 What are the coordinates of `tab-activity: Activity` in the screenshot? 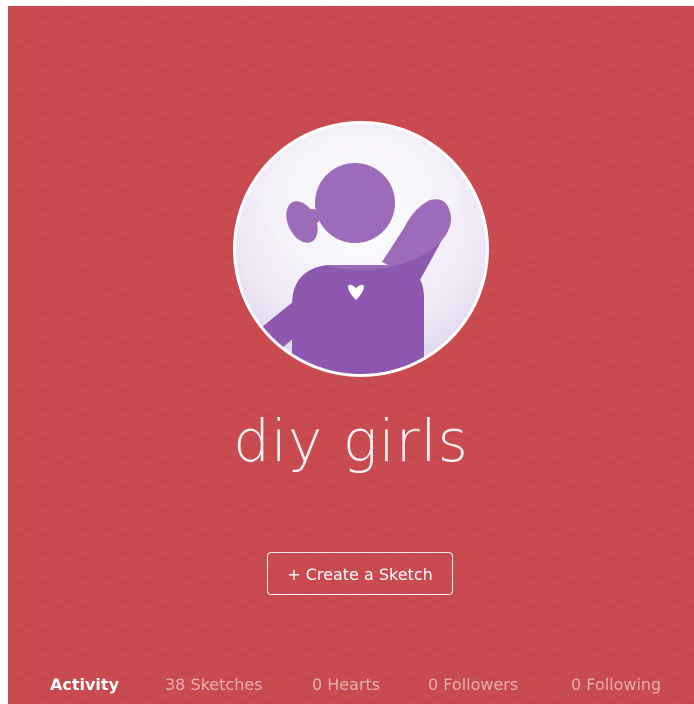 It's located at (84, 685).